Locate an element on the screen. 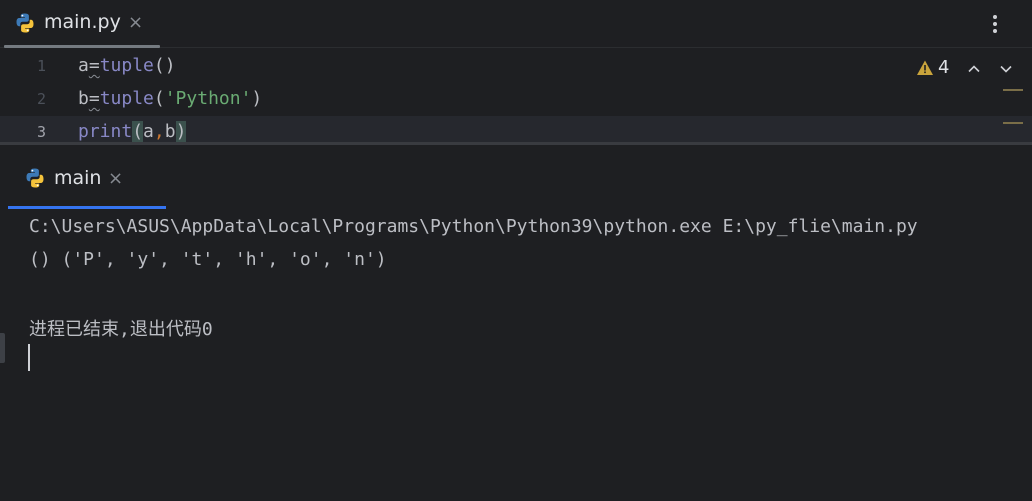 The width and height of the screenshot is (1032, 501). editor-tab-main-py: main.py × is located at coordinates (80, 24).